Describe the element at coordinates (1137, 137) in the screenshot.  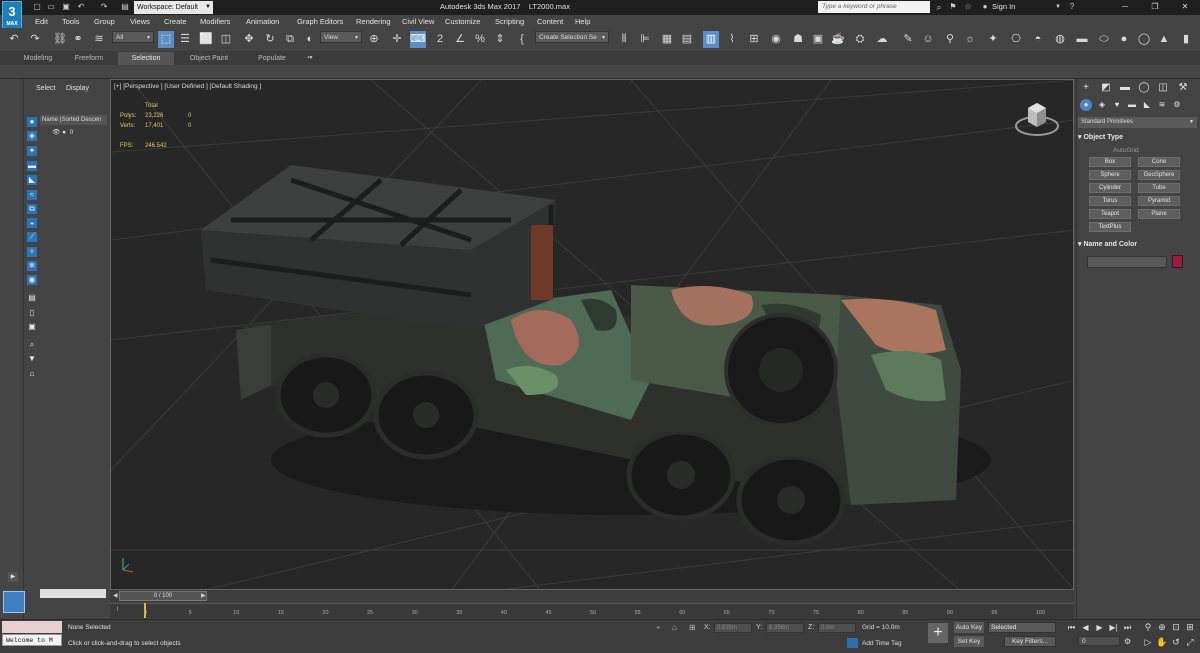
I see `object-type-rollout: ▾ Object Type` at that location.